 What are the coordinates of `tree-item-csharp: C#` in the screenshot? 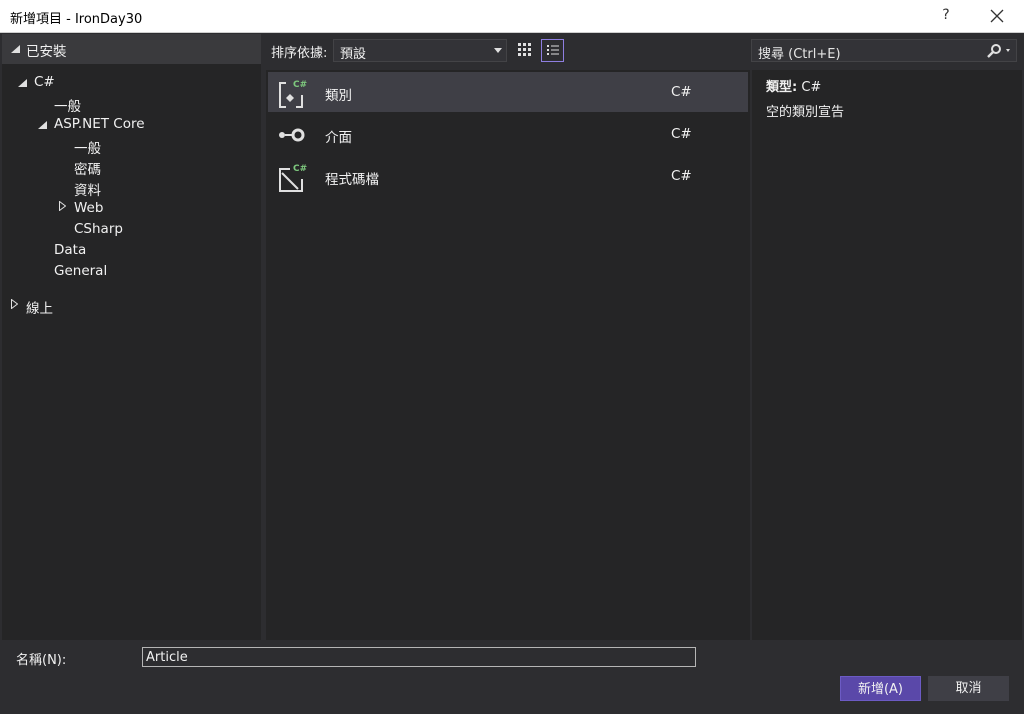 It's located at (44, 82).